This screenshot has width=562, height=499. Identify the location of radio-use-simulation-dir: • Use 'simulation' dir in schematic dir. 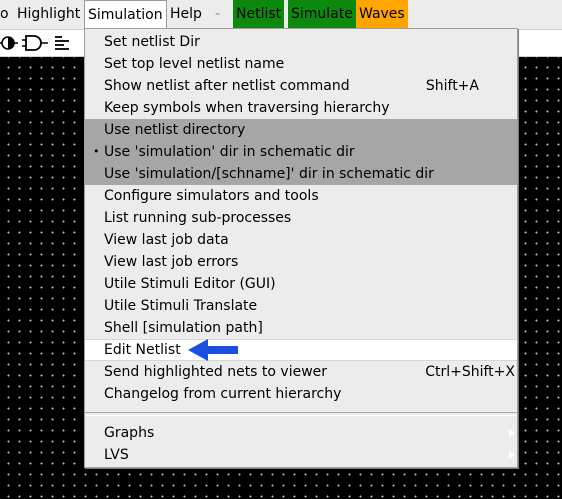
(301, 152).